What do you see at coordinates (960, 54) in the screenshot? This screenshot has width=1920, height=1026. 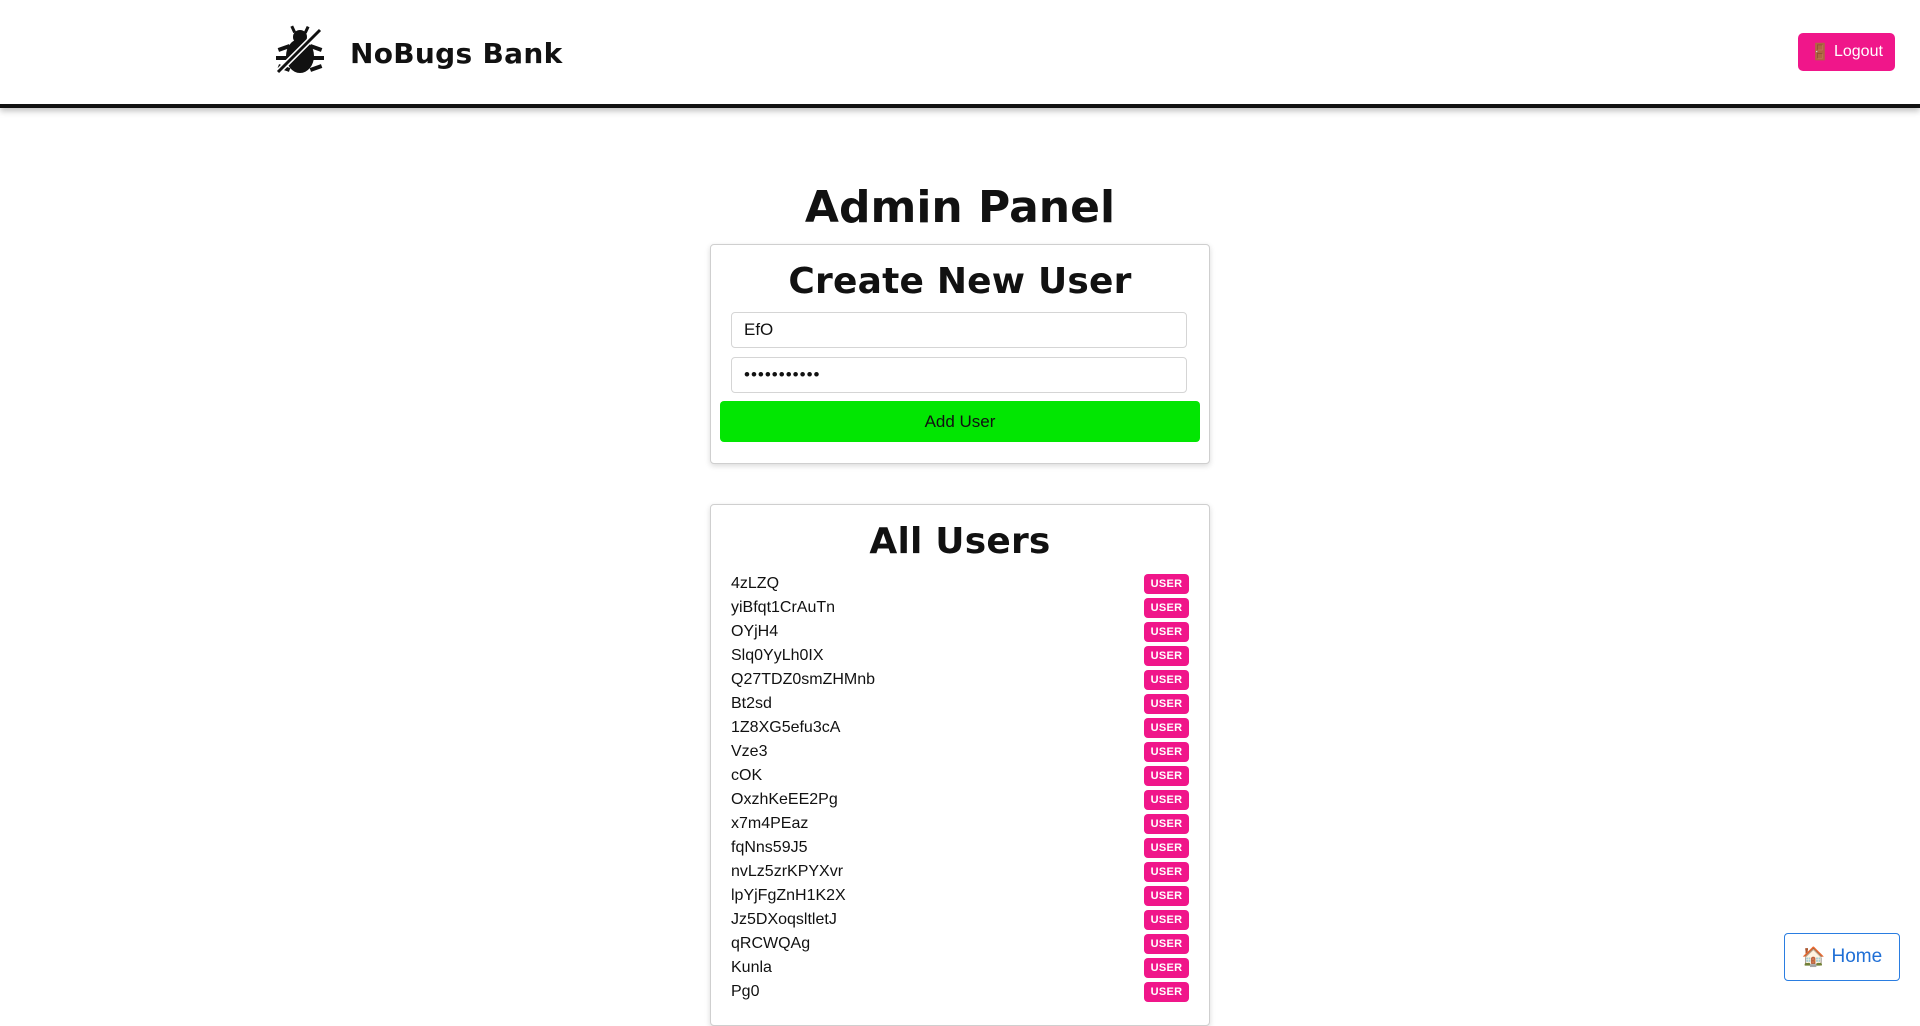 I see `top-header: NoBugs Bank 🚪 Logout` at bounding box center [960, 54].